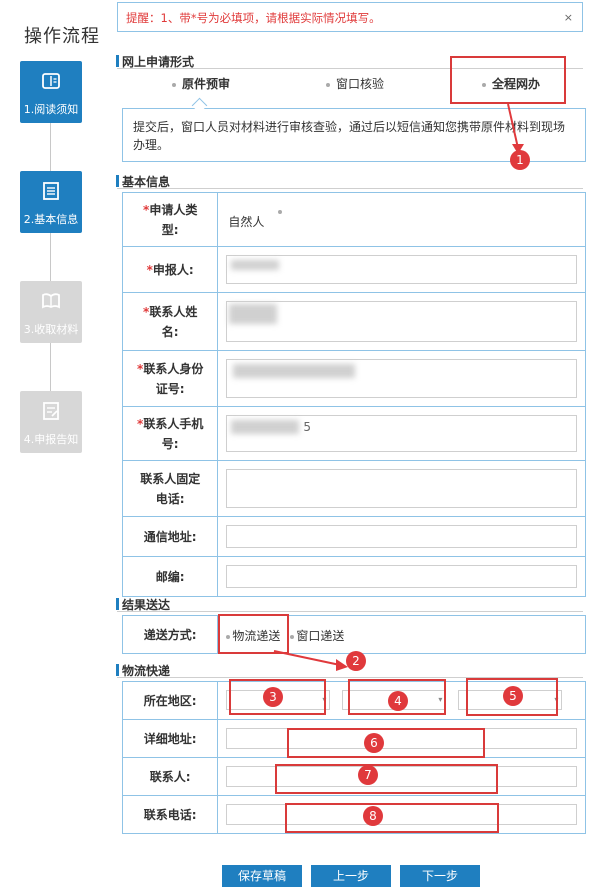 The height and width of the screenshot is (894, 593). What do you see at coordinates (51, 329) in the screenshot?
I see `step-label: 3.收取材料` at bounding box center [51, 329].